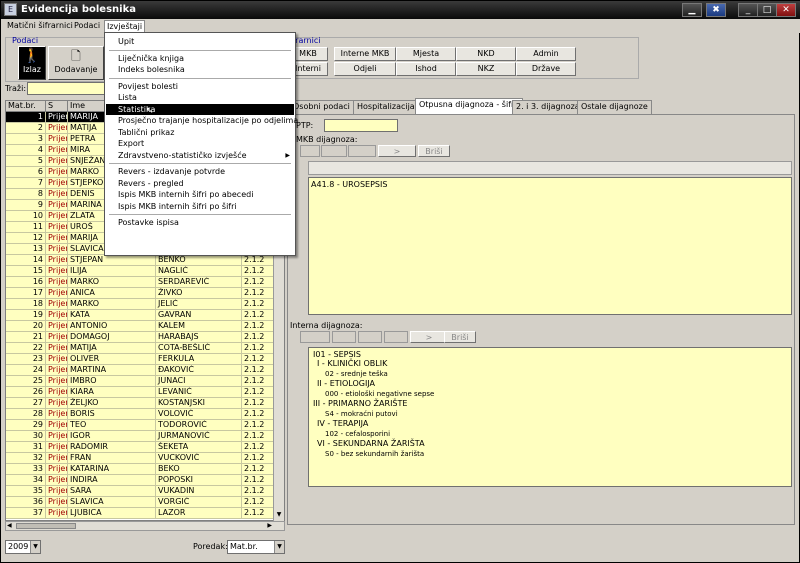 The width and height of the screenshot is (800, 563). What do you see at coordinates (145, 282) in the screenshot?
I see `table-row: 16PrijemMARKOSERDAREVIĆ2.1.2` at bounding box center [145, 282].